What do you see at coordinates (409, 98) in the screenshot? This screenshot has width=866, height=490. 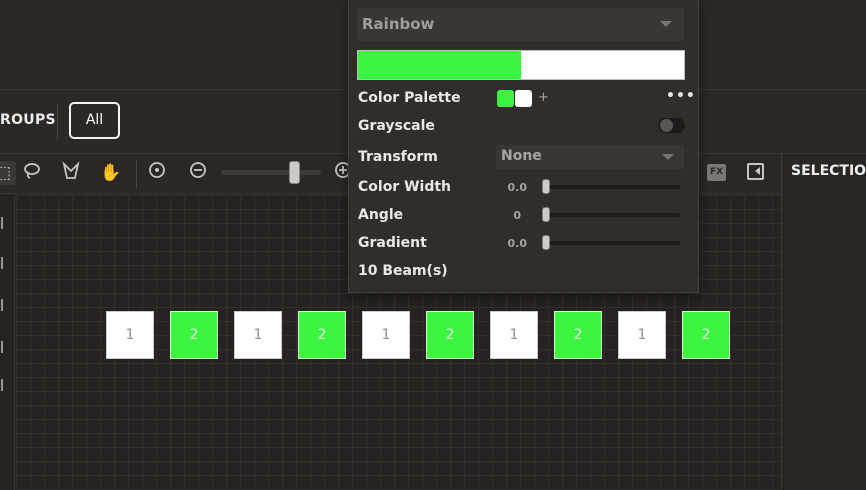 I see `color-palette-label: Color Palette` at bounding box center [409, 98].